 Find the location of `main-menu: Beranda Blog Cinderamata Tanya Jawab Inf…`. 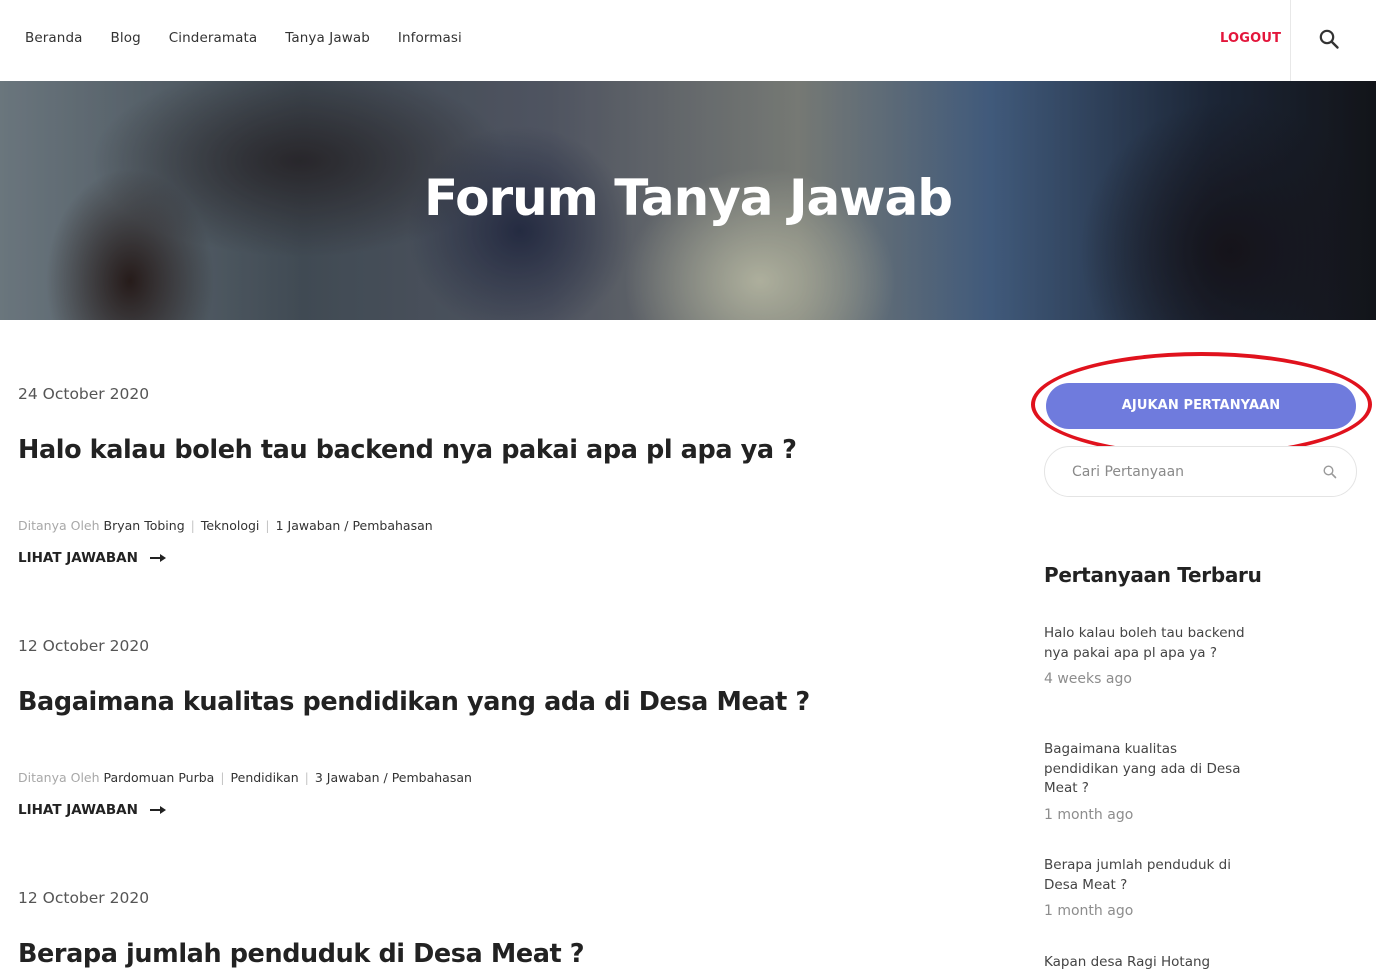

main-menu: Beranda Blog Cinderamata Tanya Jawab Inf… is located at coordinates (257, 38).